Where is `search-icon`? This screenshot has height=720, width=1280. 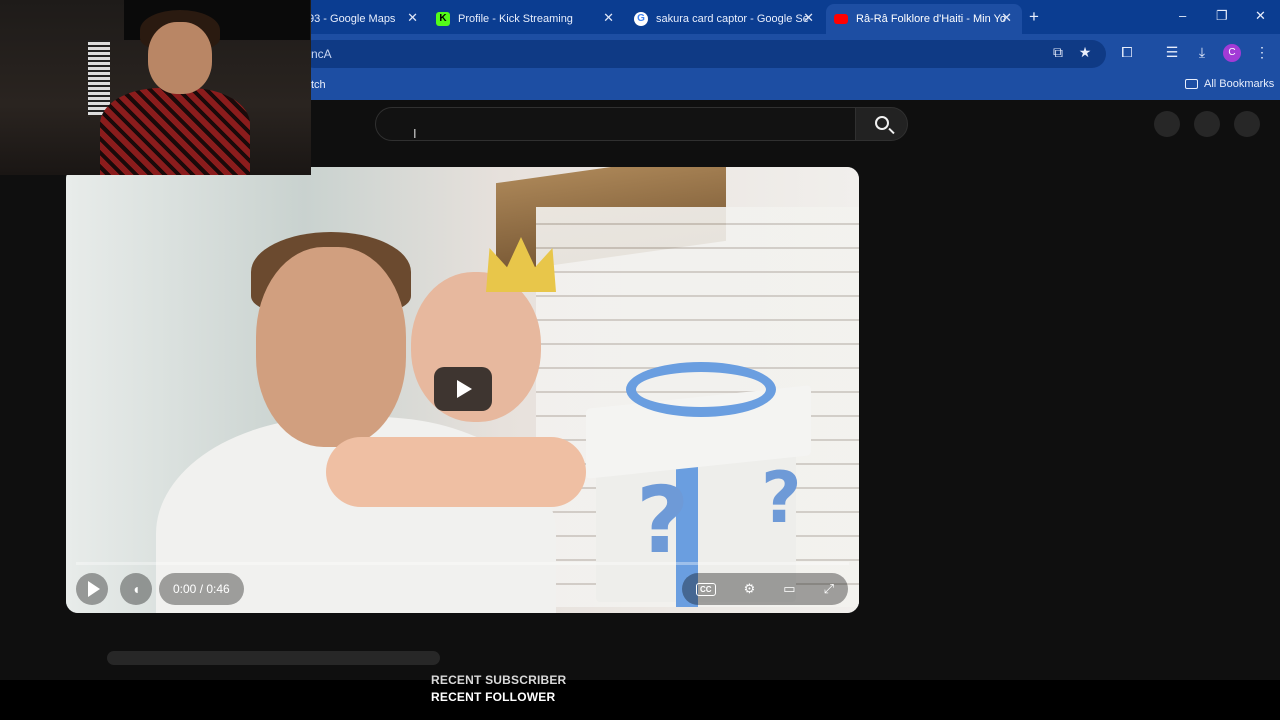 search-icon is located at coordinates (882, 123).